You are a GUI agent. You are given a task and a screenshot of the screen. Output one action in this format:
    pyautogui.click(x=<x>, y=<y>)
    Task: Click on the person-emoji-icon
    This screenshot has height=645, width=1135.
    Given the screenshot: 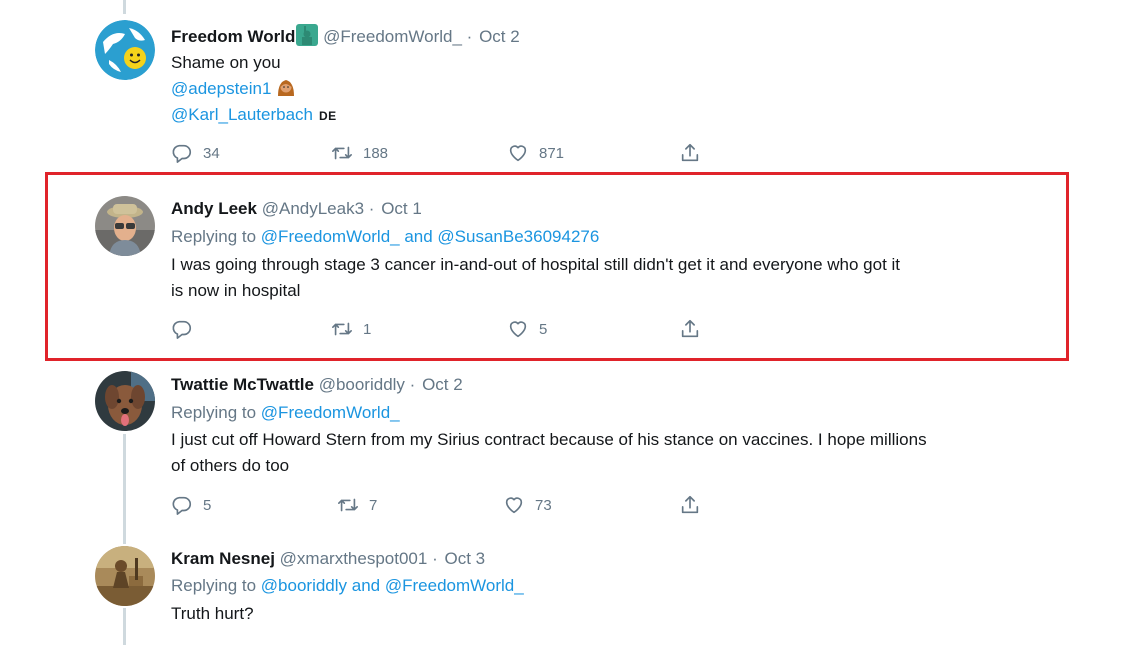 What is the action you would take?
    pyautogui.click(x=286, y=87)
    